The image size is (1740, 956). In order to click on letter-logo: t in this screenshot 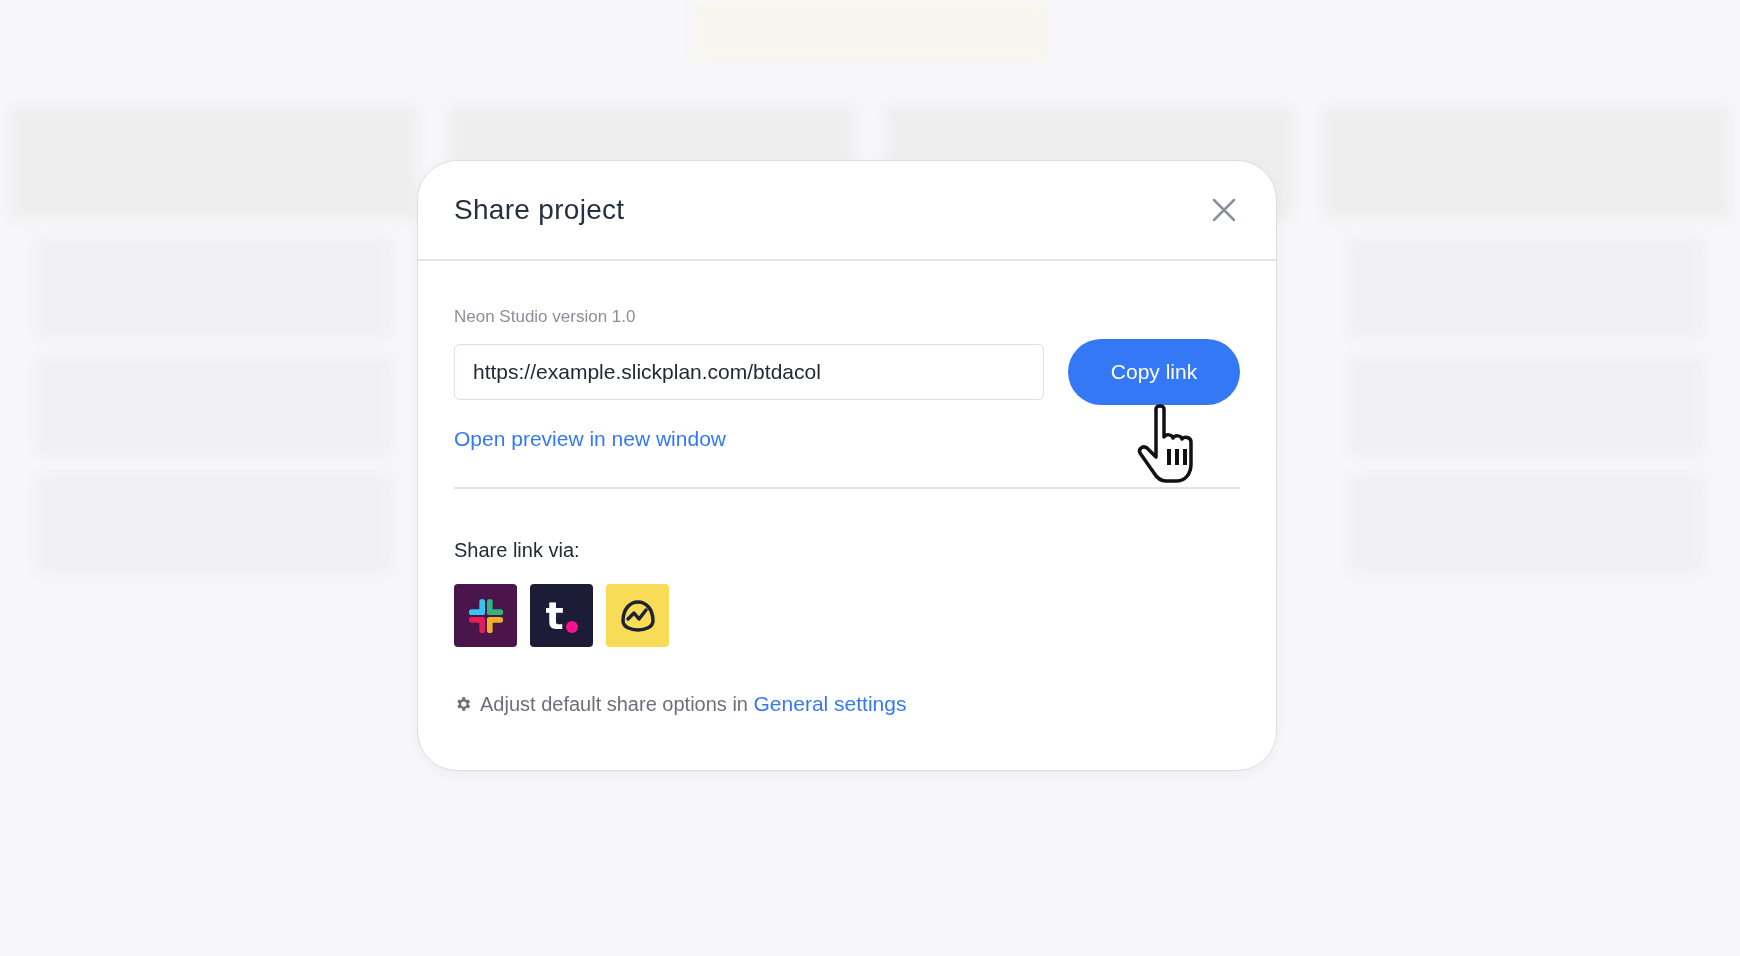, I will do `click(554, 615)`.